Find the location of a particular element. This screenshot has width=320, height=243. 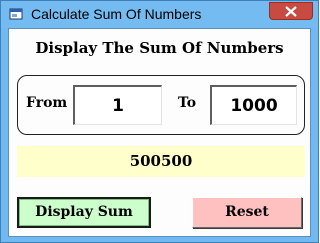

page-title: Display The Sum Of Numbers is located at coordinates (159, 48).